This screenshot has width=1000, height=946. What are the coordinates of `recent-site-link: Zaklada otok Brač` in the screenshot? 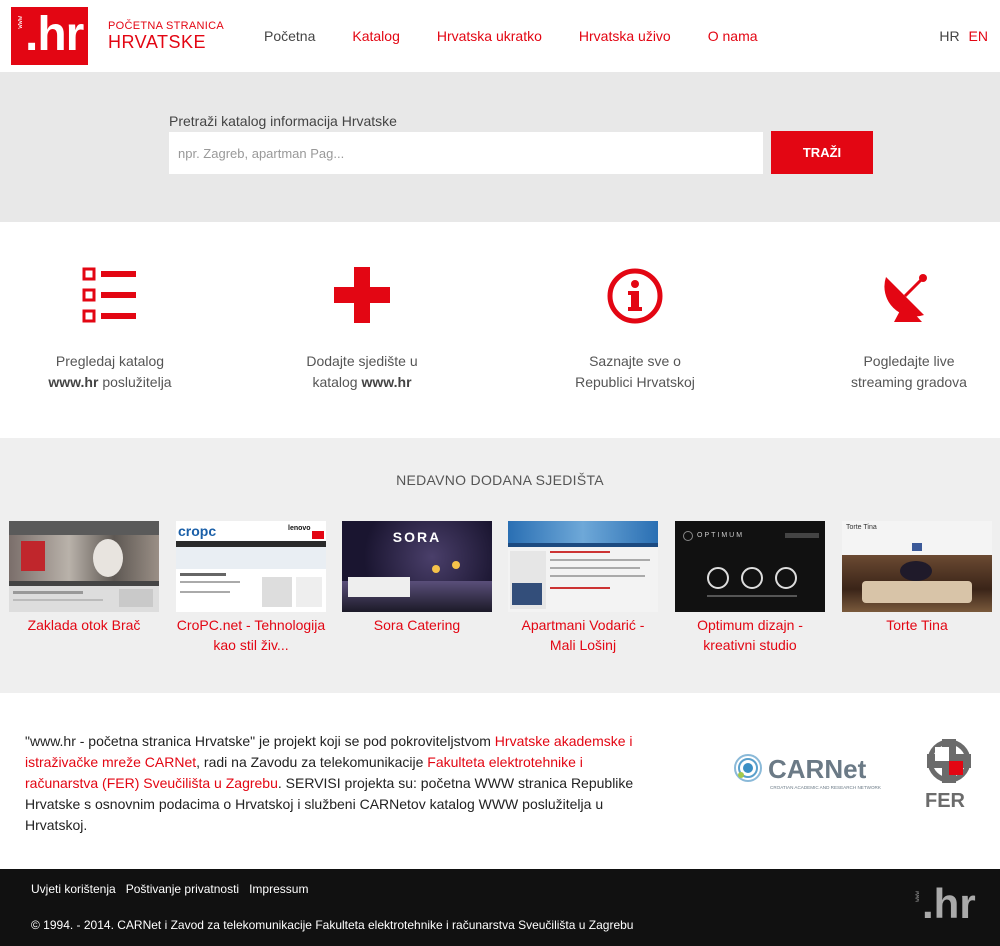 It's located at (84, 625).